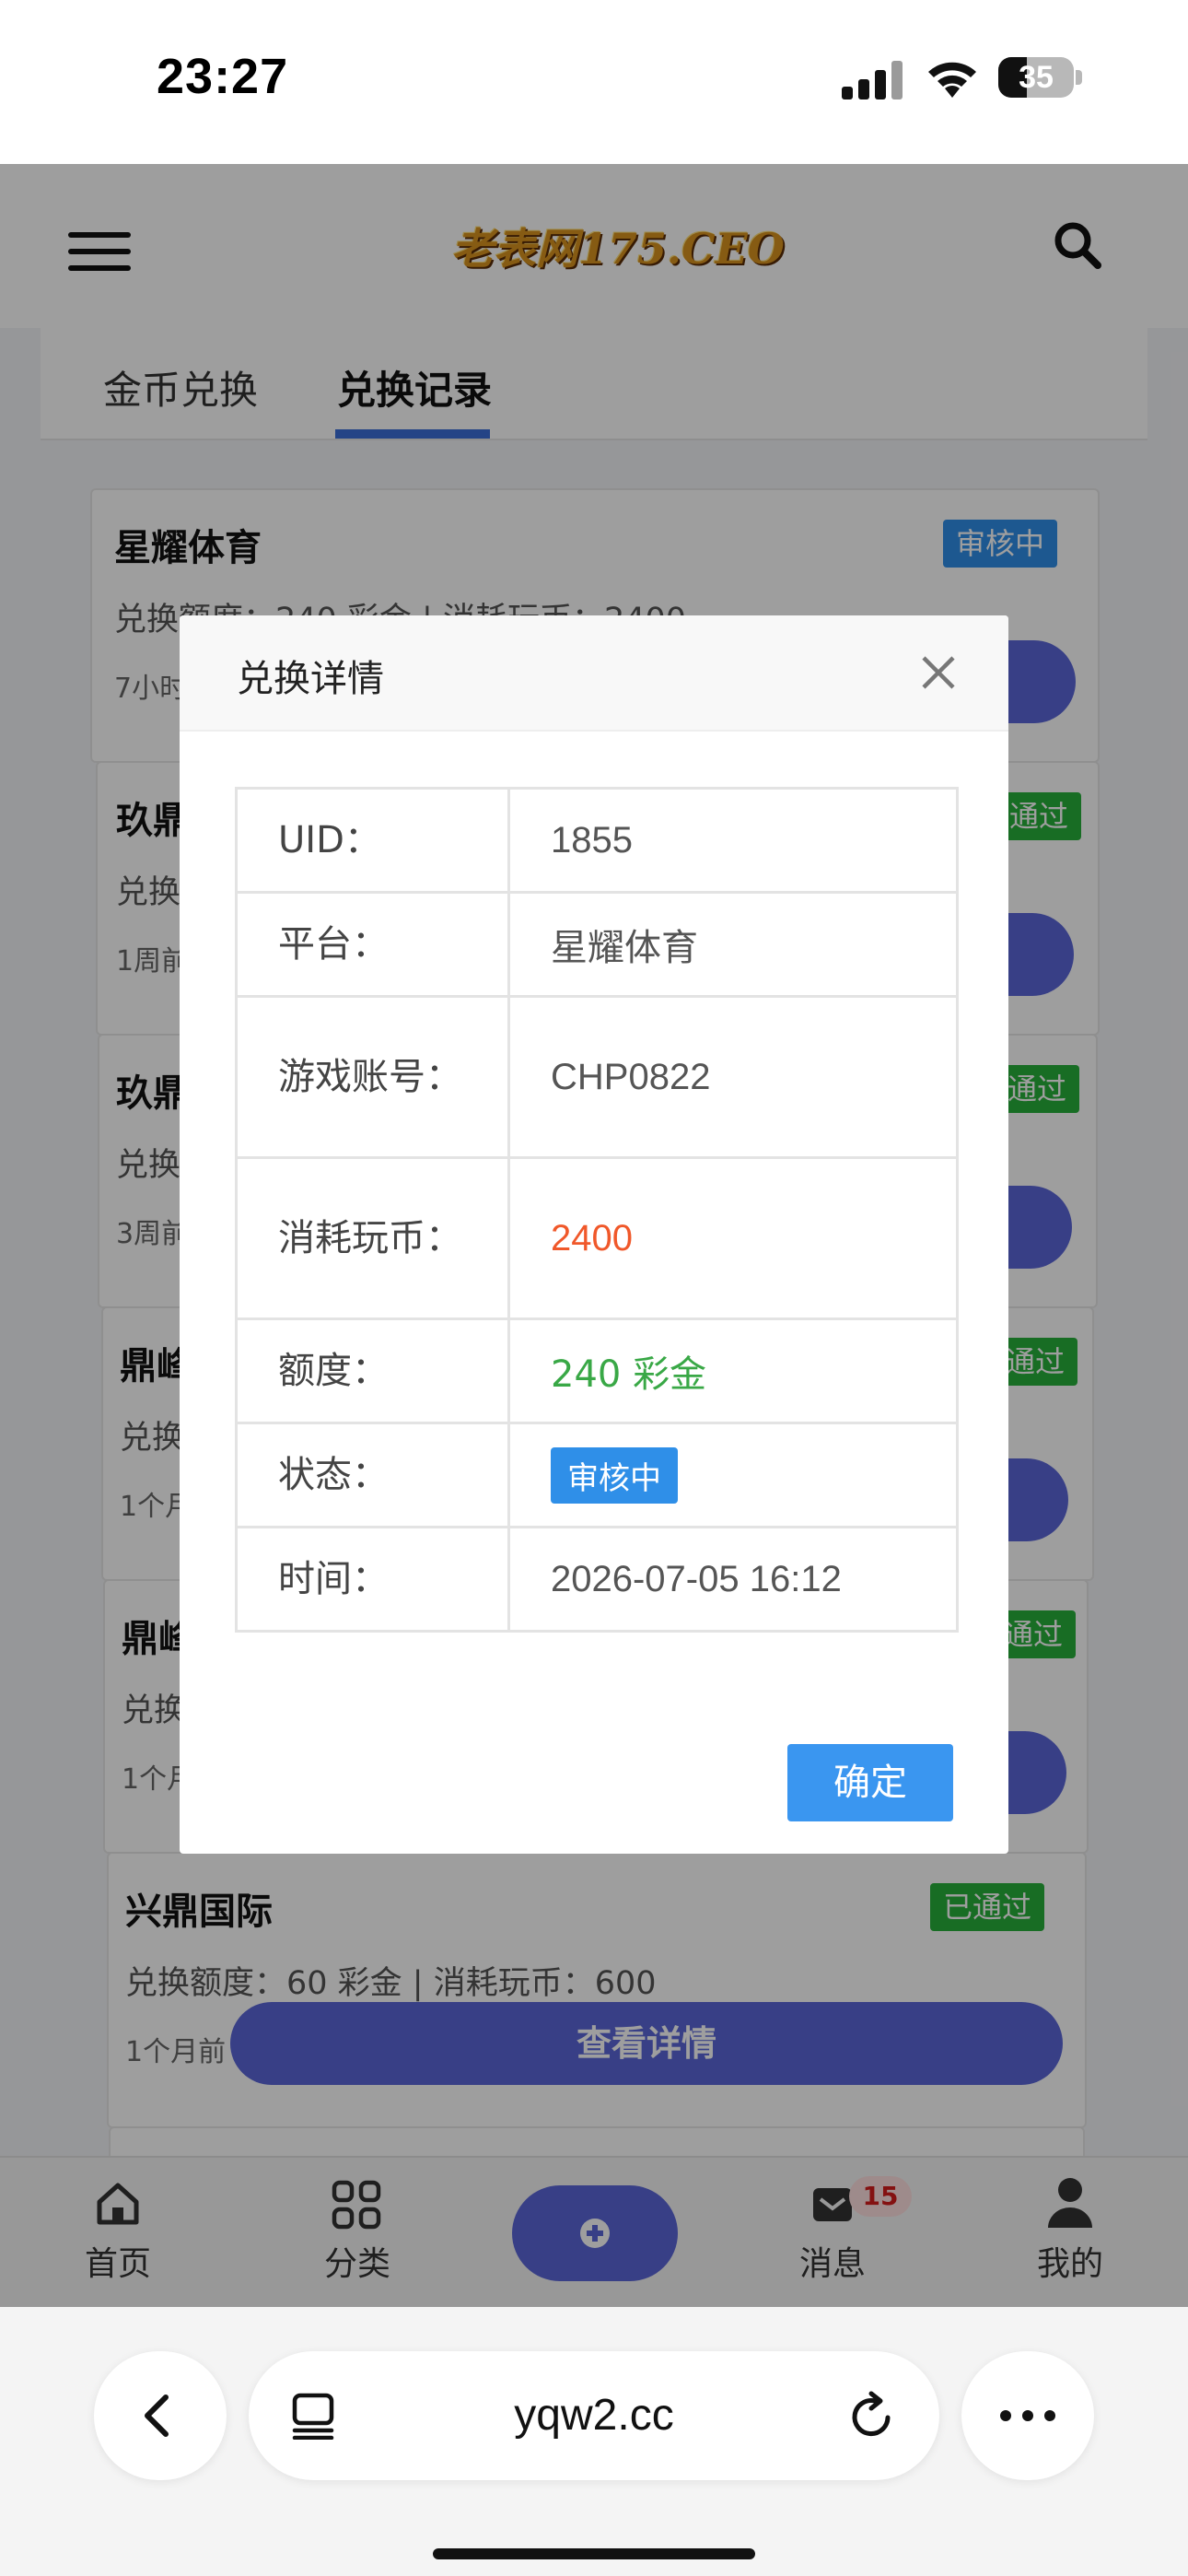  What do you see at coordinates (629, 1374) in the screenshot?
I see `amount-value: 240 彩金` at bounding box center [629, 1374].